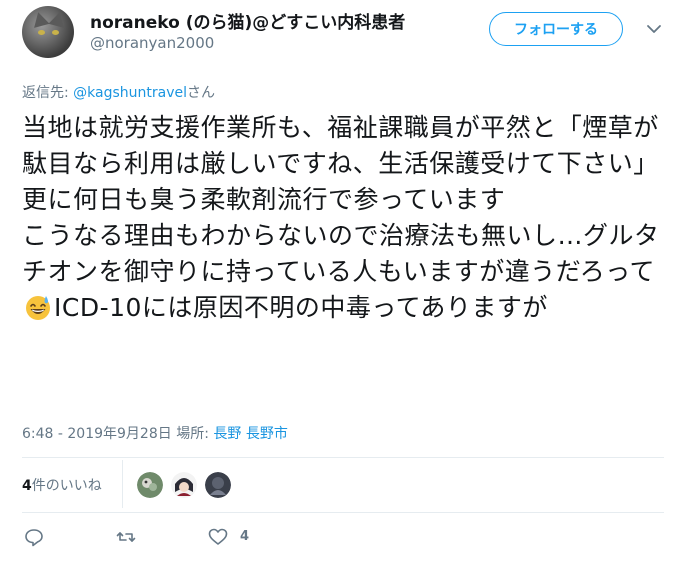 This screenshot has width=686, height=566. Describe the element at coordinates (301, 307) in the screenshot. I see `tweet-text-tail: ICD-10には原因不明の中毒ってありますが` at that location.